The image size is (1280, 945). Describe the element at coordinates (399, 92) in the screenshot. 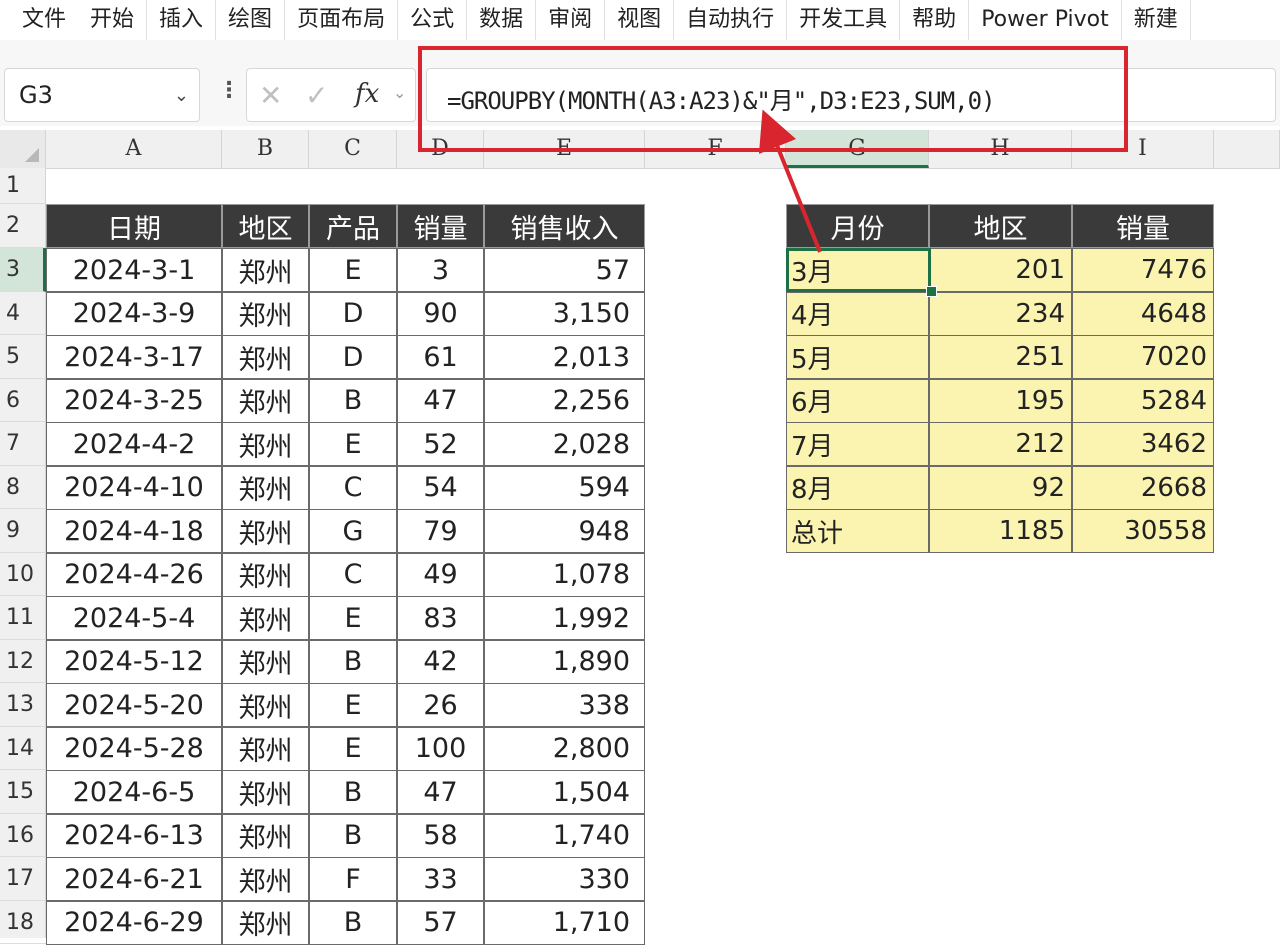

I see `fx-chevron-down-icon: ⌄` at that location.